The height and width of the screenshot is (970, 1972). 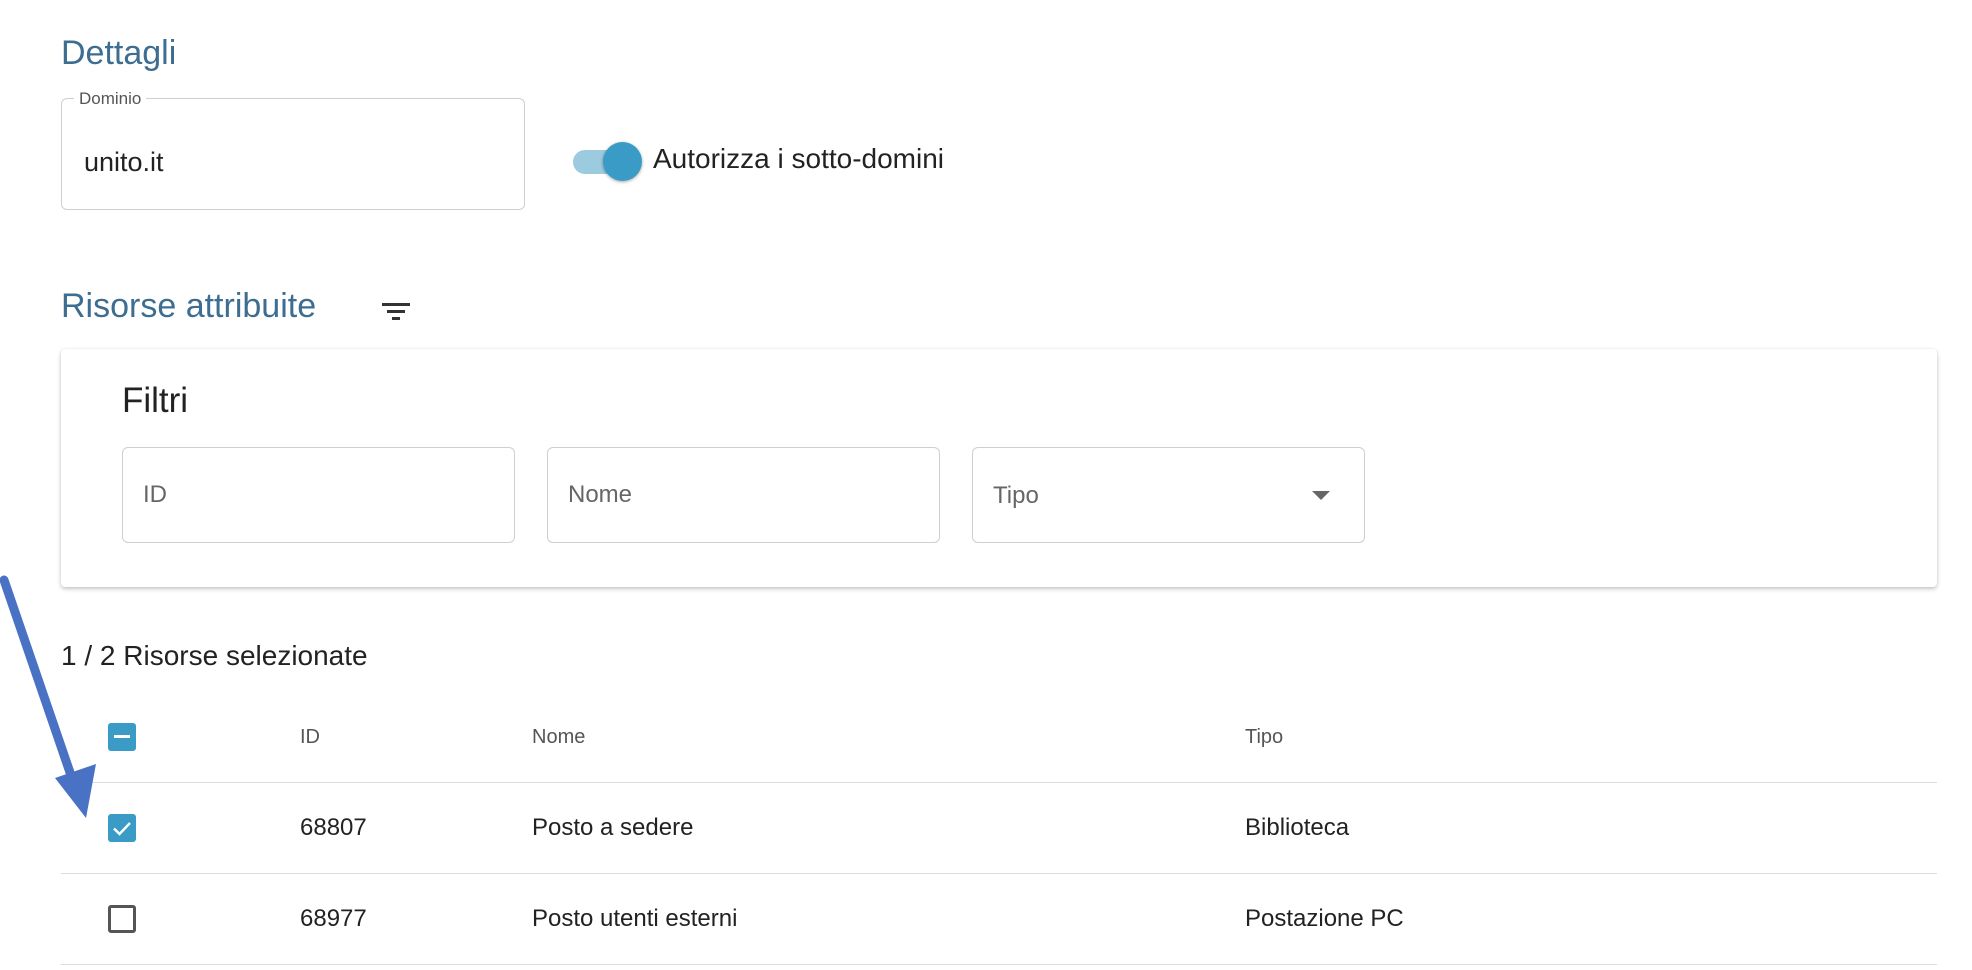 What do you see at coordinates (1297, 827) in the screenshot?
I see `row-type: Biblioteca` at bounding box center [1297, 827].